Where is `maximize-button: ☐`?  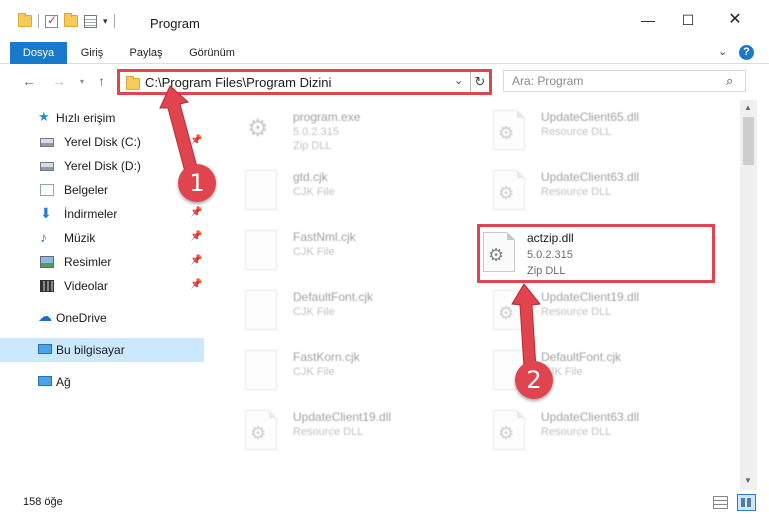
maximize-button: ☐ is located at coordinates (688, 20).